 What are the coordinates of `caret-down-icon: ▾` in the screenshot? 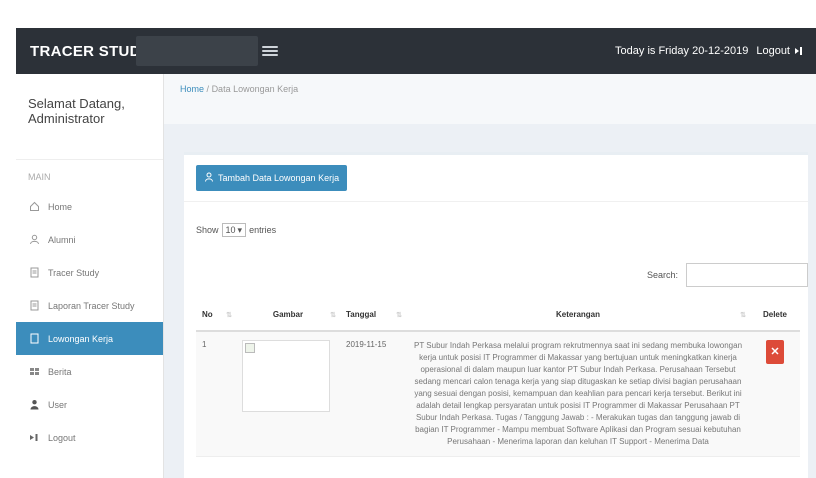 It's located at (240, 229).